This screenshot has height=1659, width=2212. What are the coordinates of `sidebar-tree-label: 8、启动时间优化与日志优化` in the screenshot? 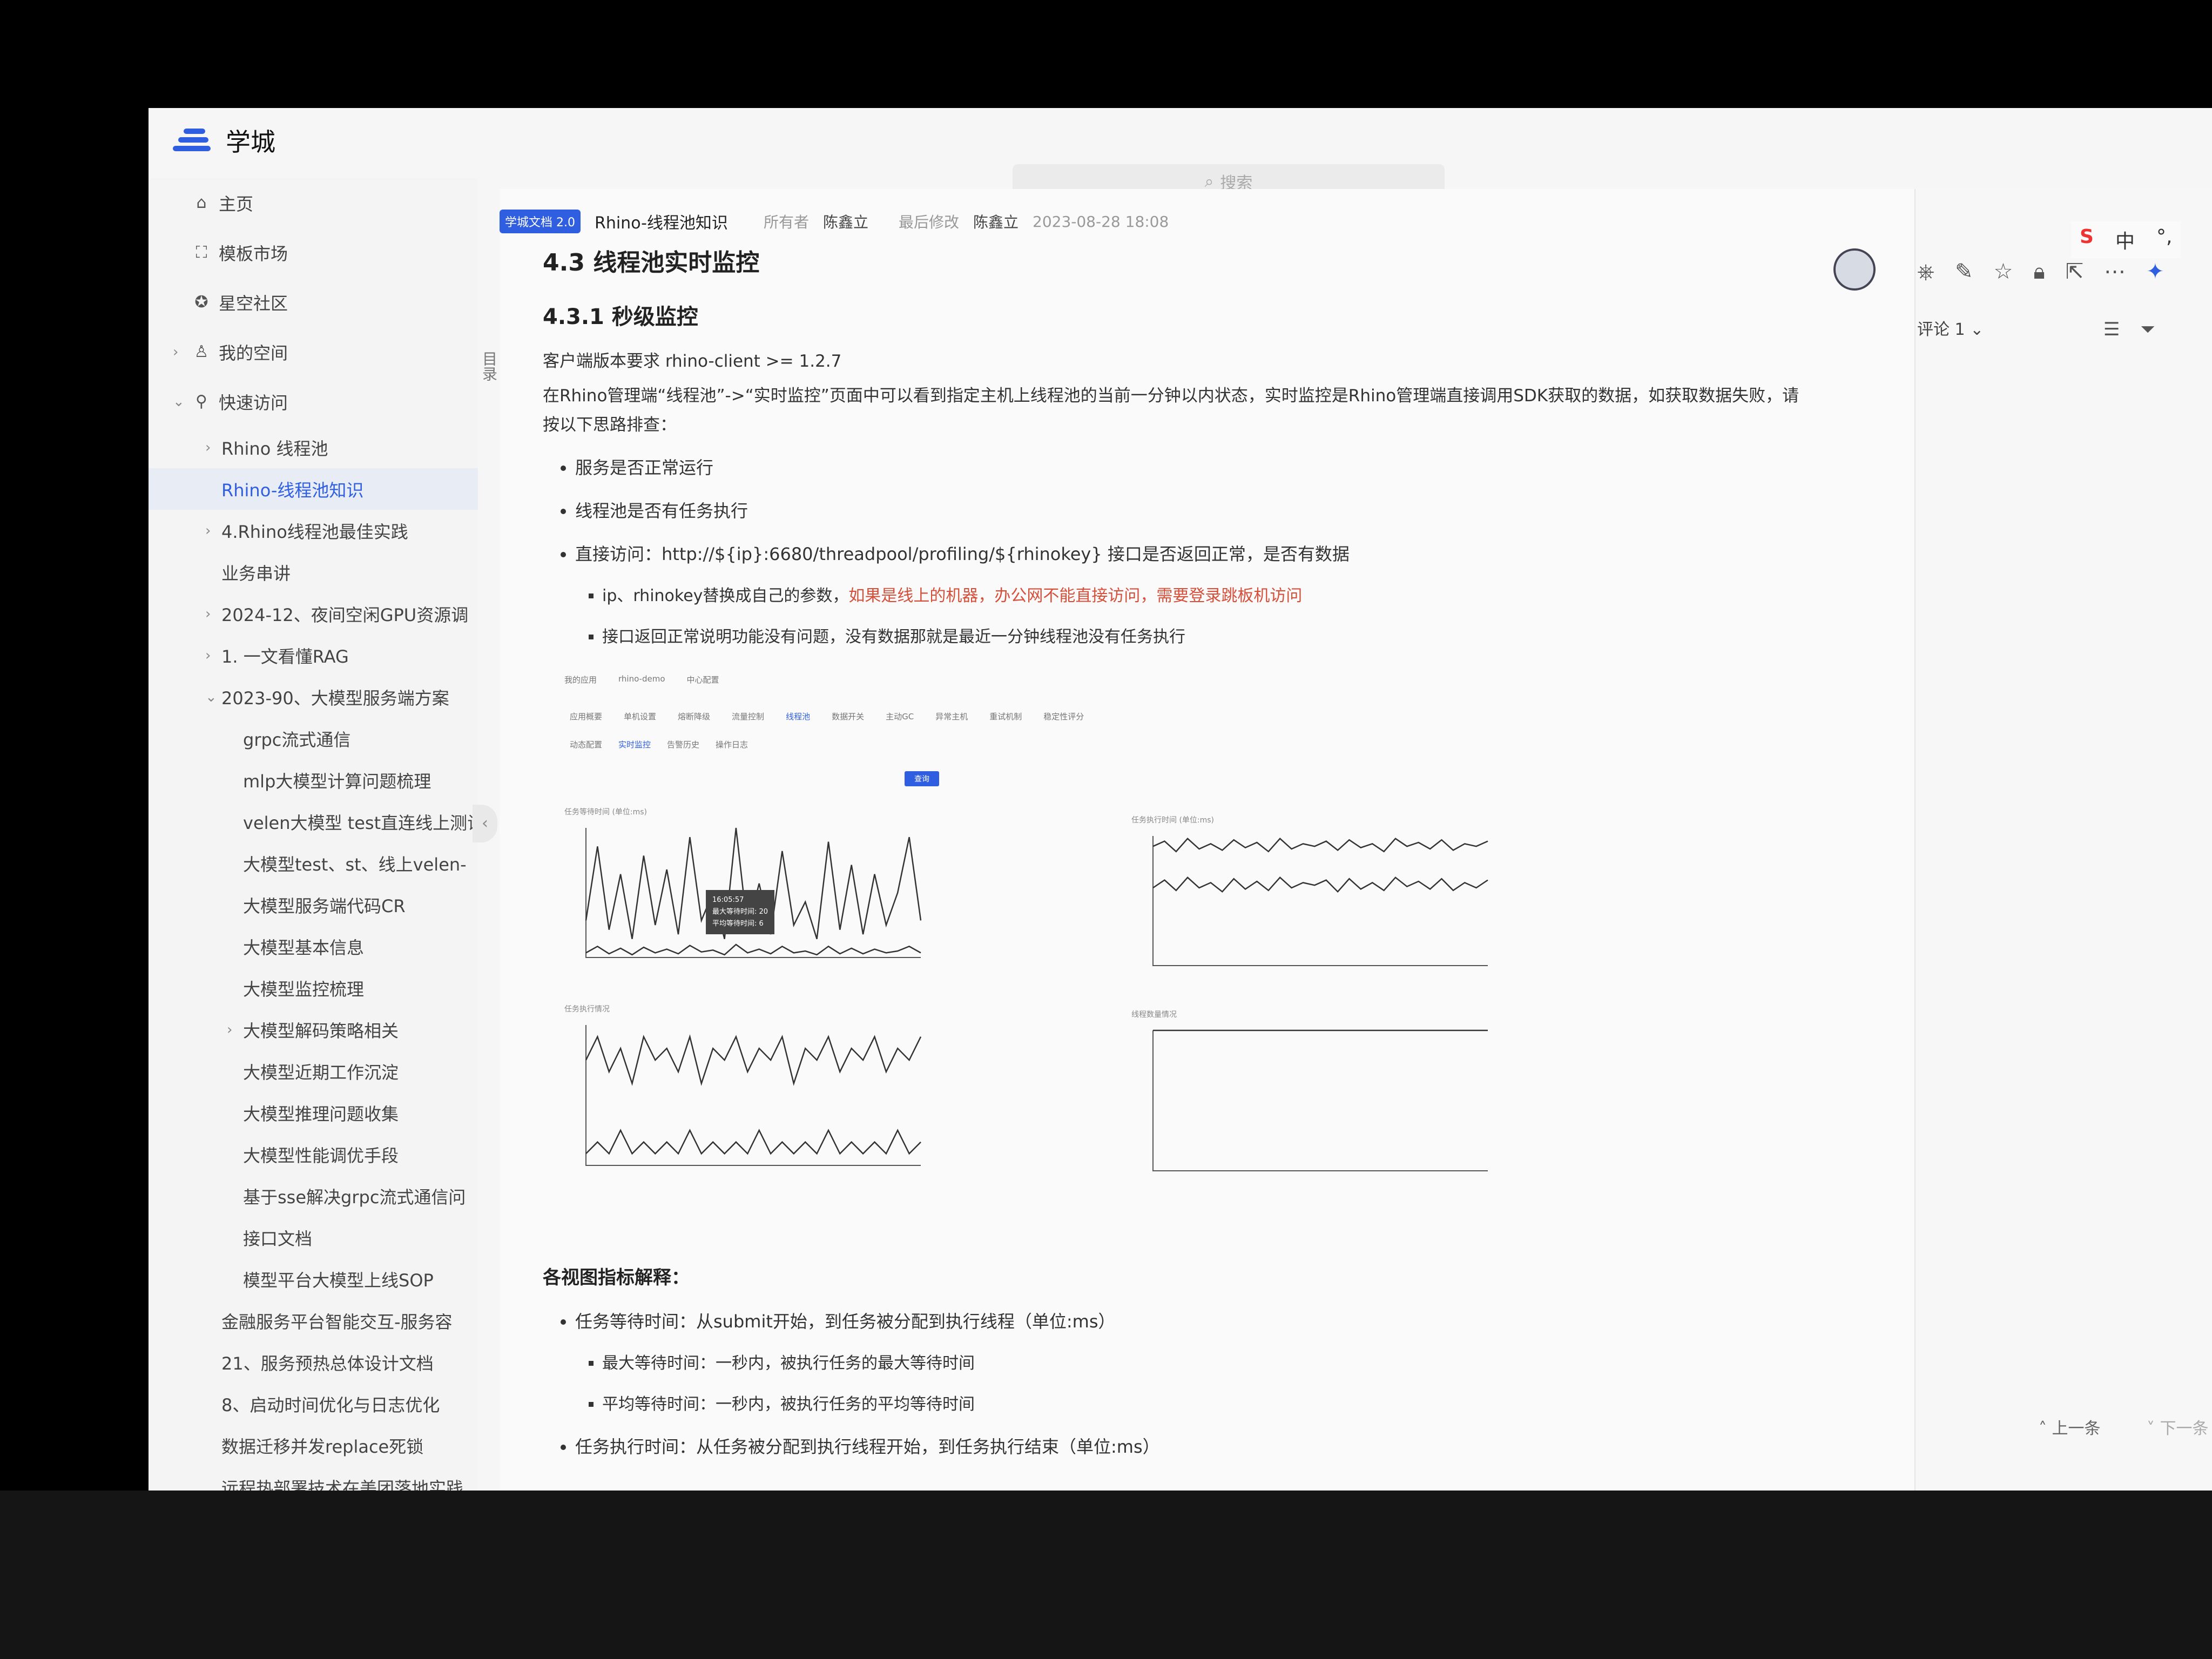 It's located at (330, 1404).